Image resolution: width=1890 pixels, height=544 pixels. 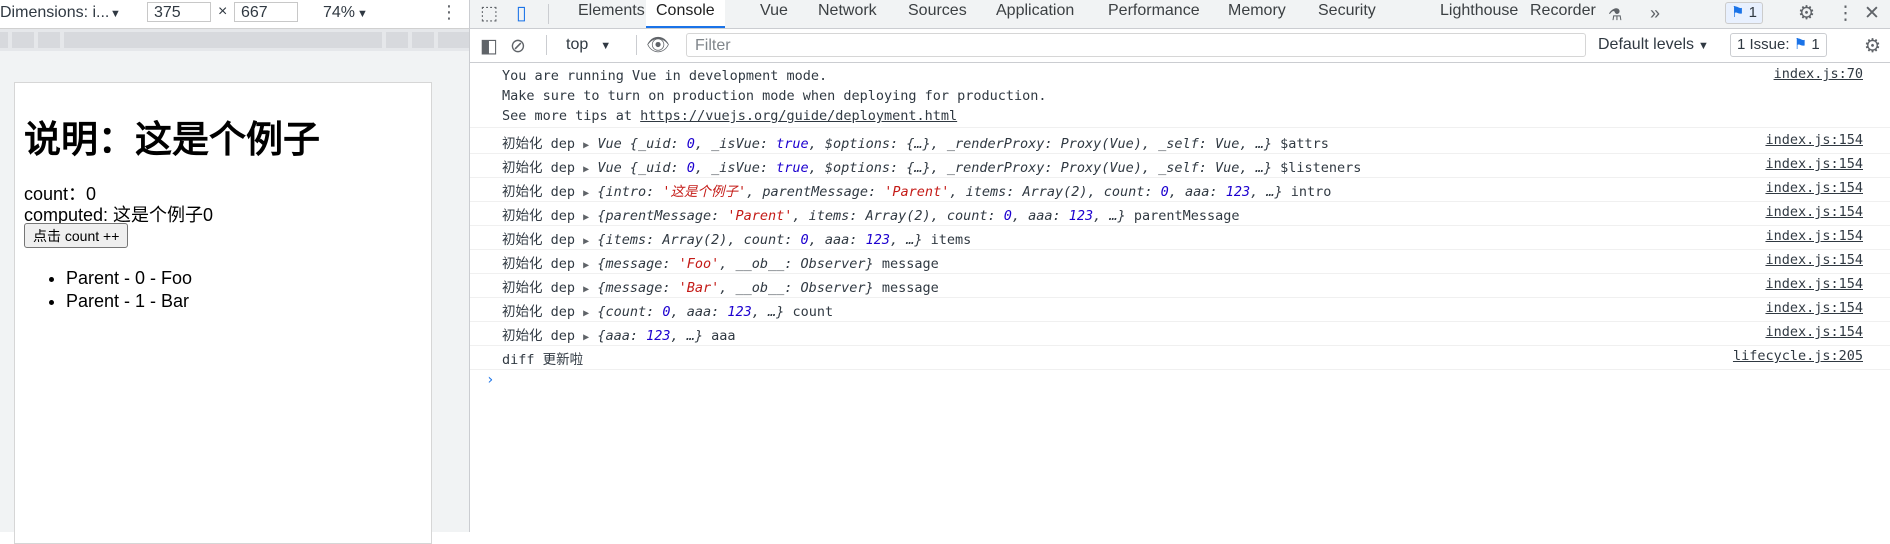 I want to click on close-icon: ✕, so click(x=1872, y=13).